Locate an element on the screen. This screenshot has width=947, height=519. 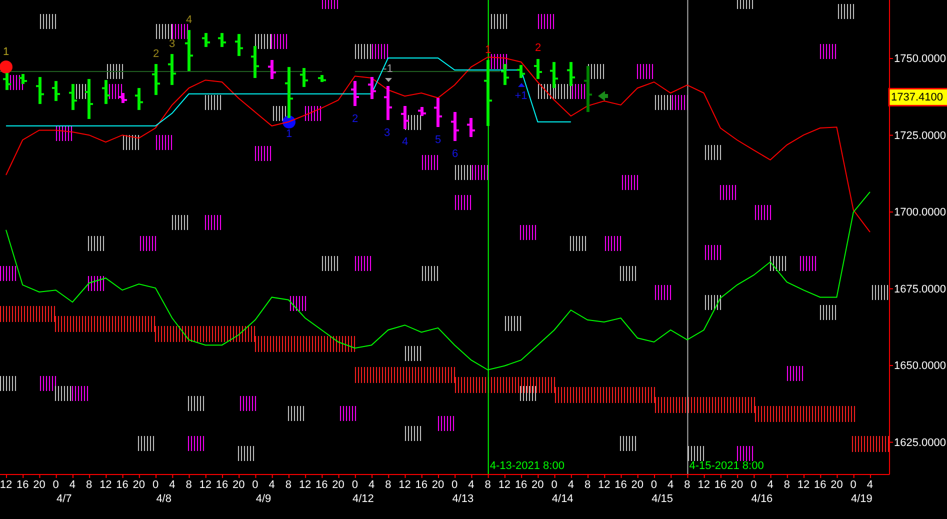
price-tick-label: 1750.0000 is located at coordinates (920, 59).